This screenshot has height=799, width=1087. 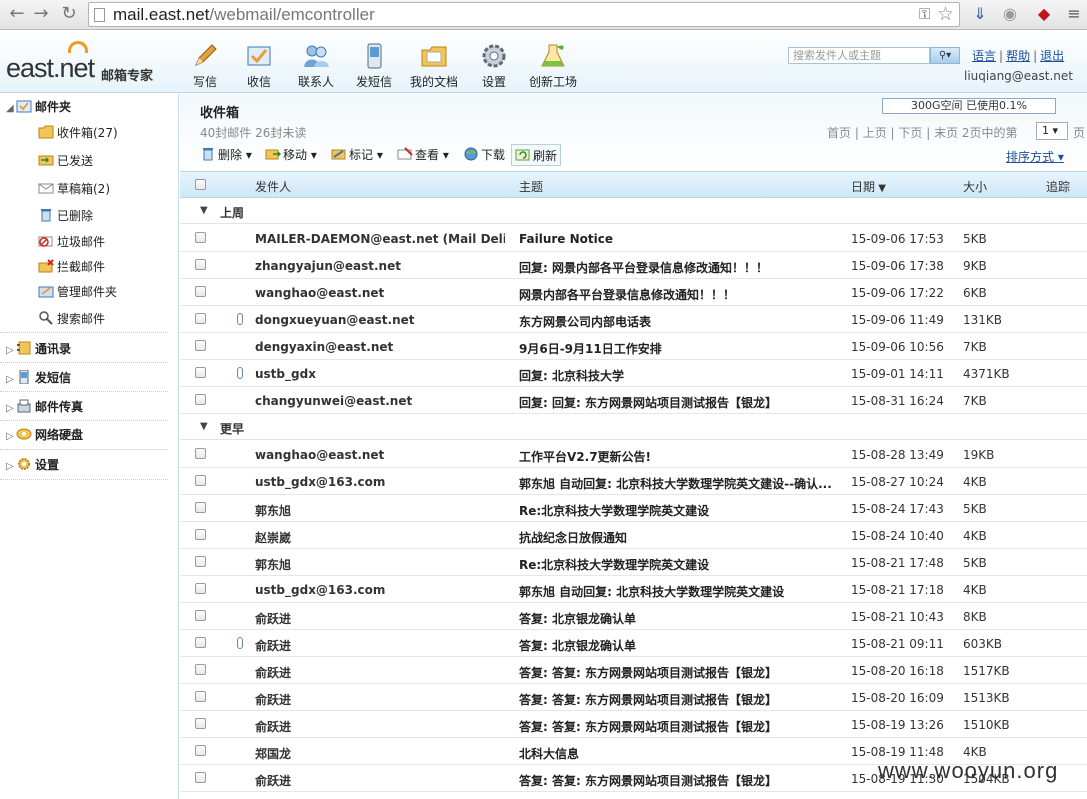 What do you see at coordinates (273, 186) in the screenshot?
I see `column-from: 发件人` at bounding box center [273, 186].